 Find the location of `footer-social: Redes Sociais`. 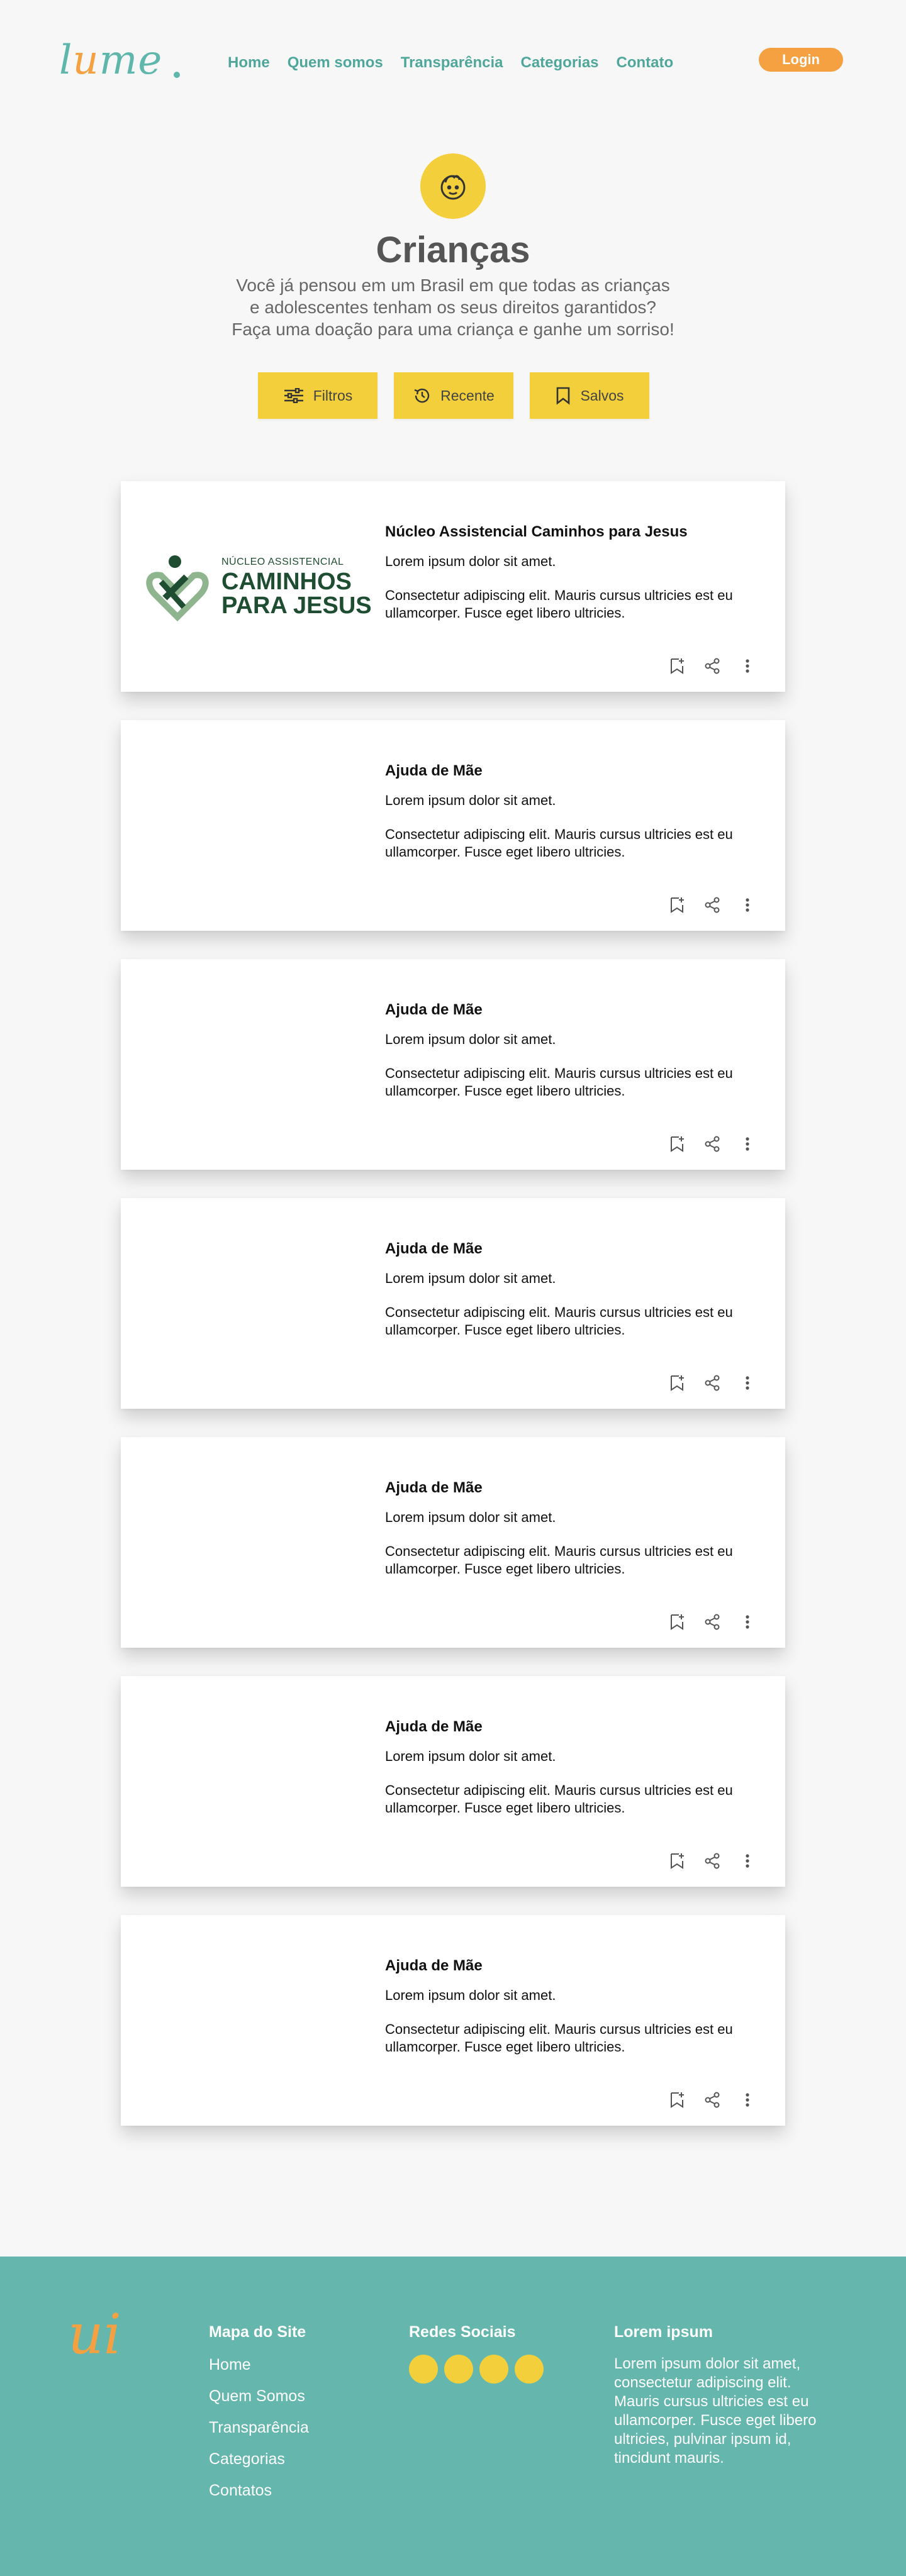

footer-social: Redes Sociais is located at coordinates (476, 2353).